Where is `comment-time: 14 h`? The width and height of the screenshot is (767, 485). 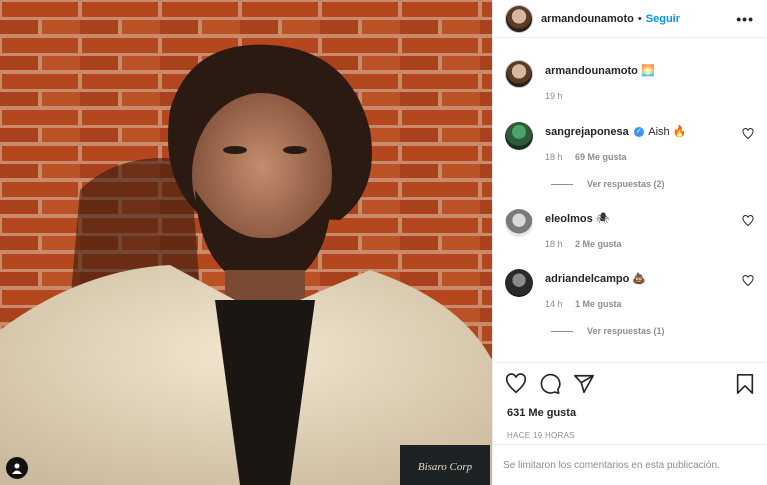
comment-time: 14 h is located at coordinates (554, 304).